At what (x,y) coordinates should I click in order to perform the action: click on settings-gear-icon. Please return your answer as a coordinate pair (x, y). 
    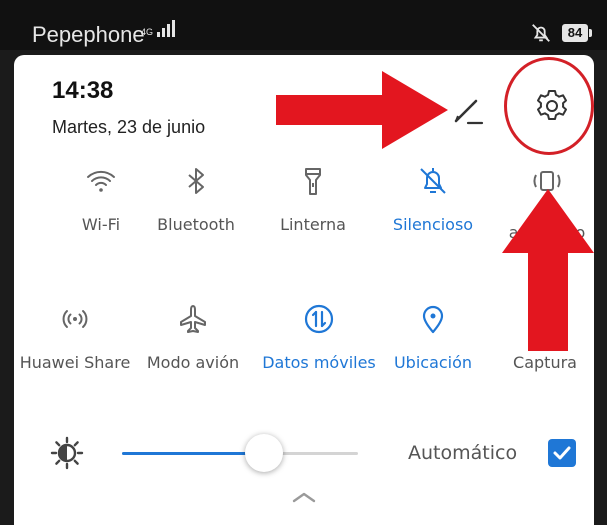
    Looking at the image, I should click on (552, 105).